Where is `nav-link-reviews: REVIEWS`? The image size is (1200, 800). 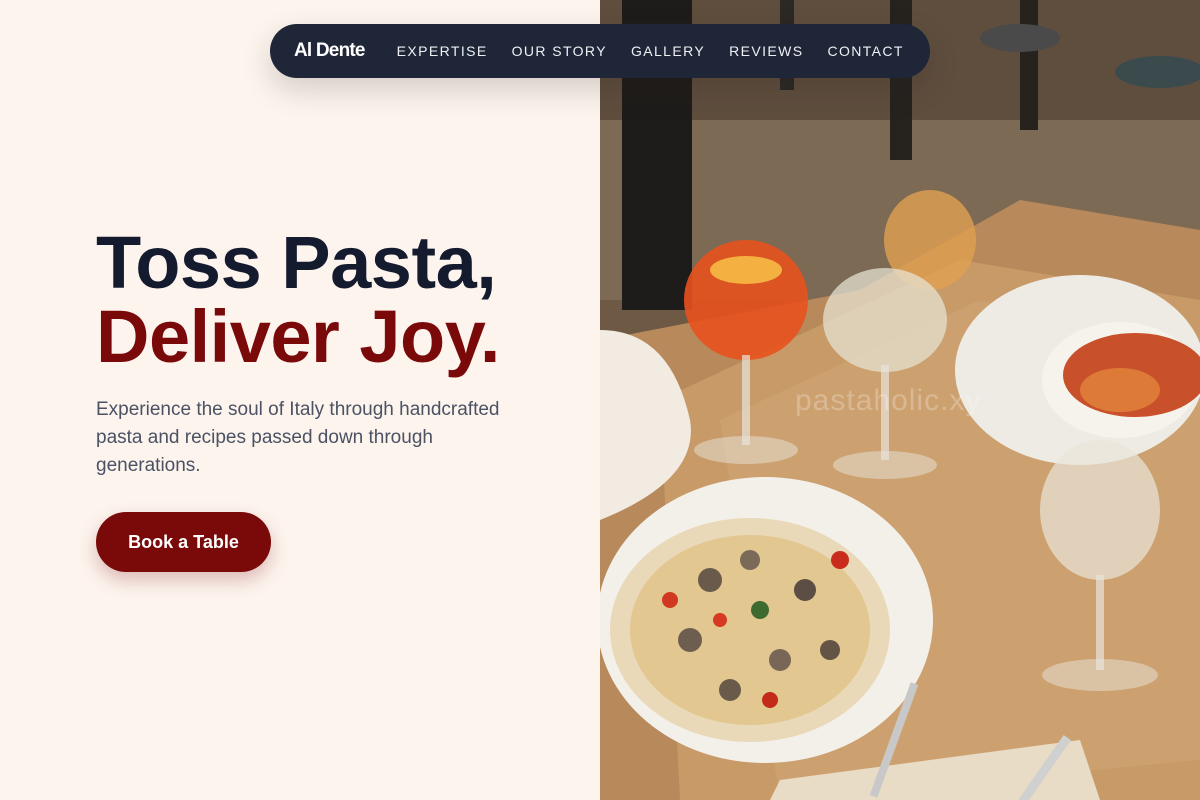
nav-link-reviews: REVIEWS is located at coordinates (766, 51).